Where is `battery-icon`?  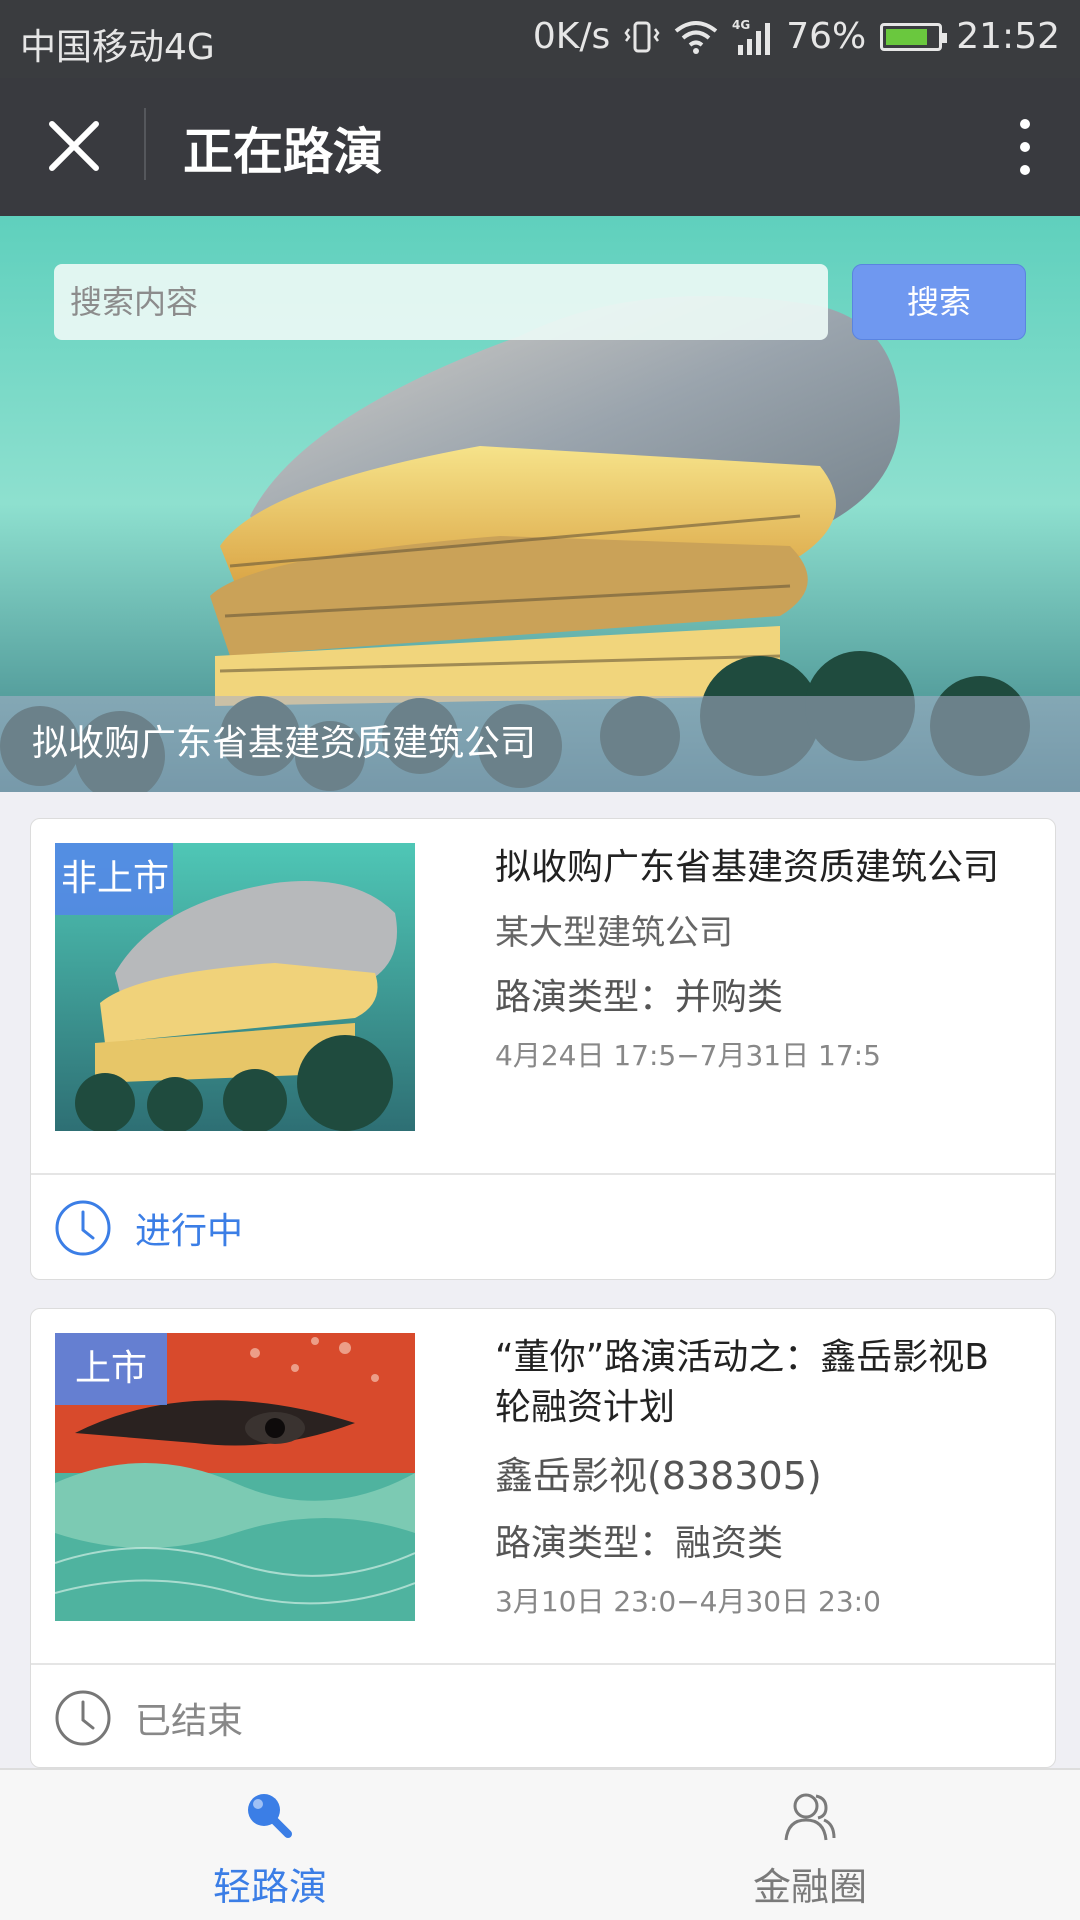 battery-icon is located at coordinates (914, 36).